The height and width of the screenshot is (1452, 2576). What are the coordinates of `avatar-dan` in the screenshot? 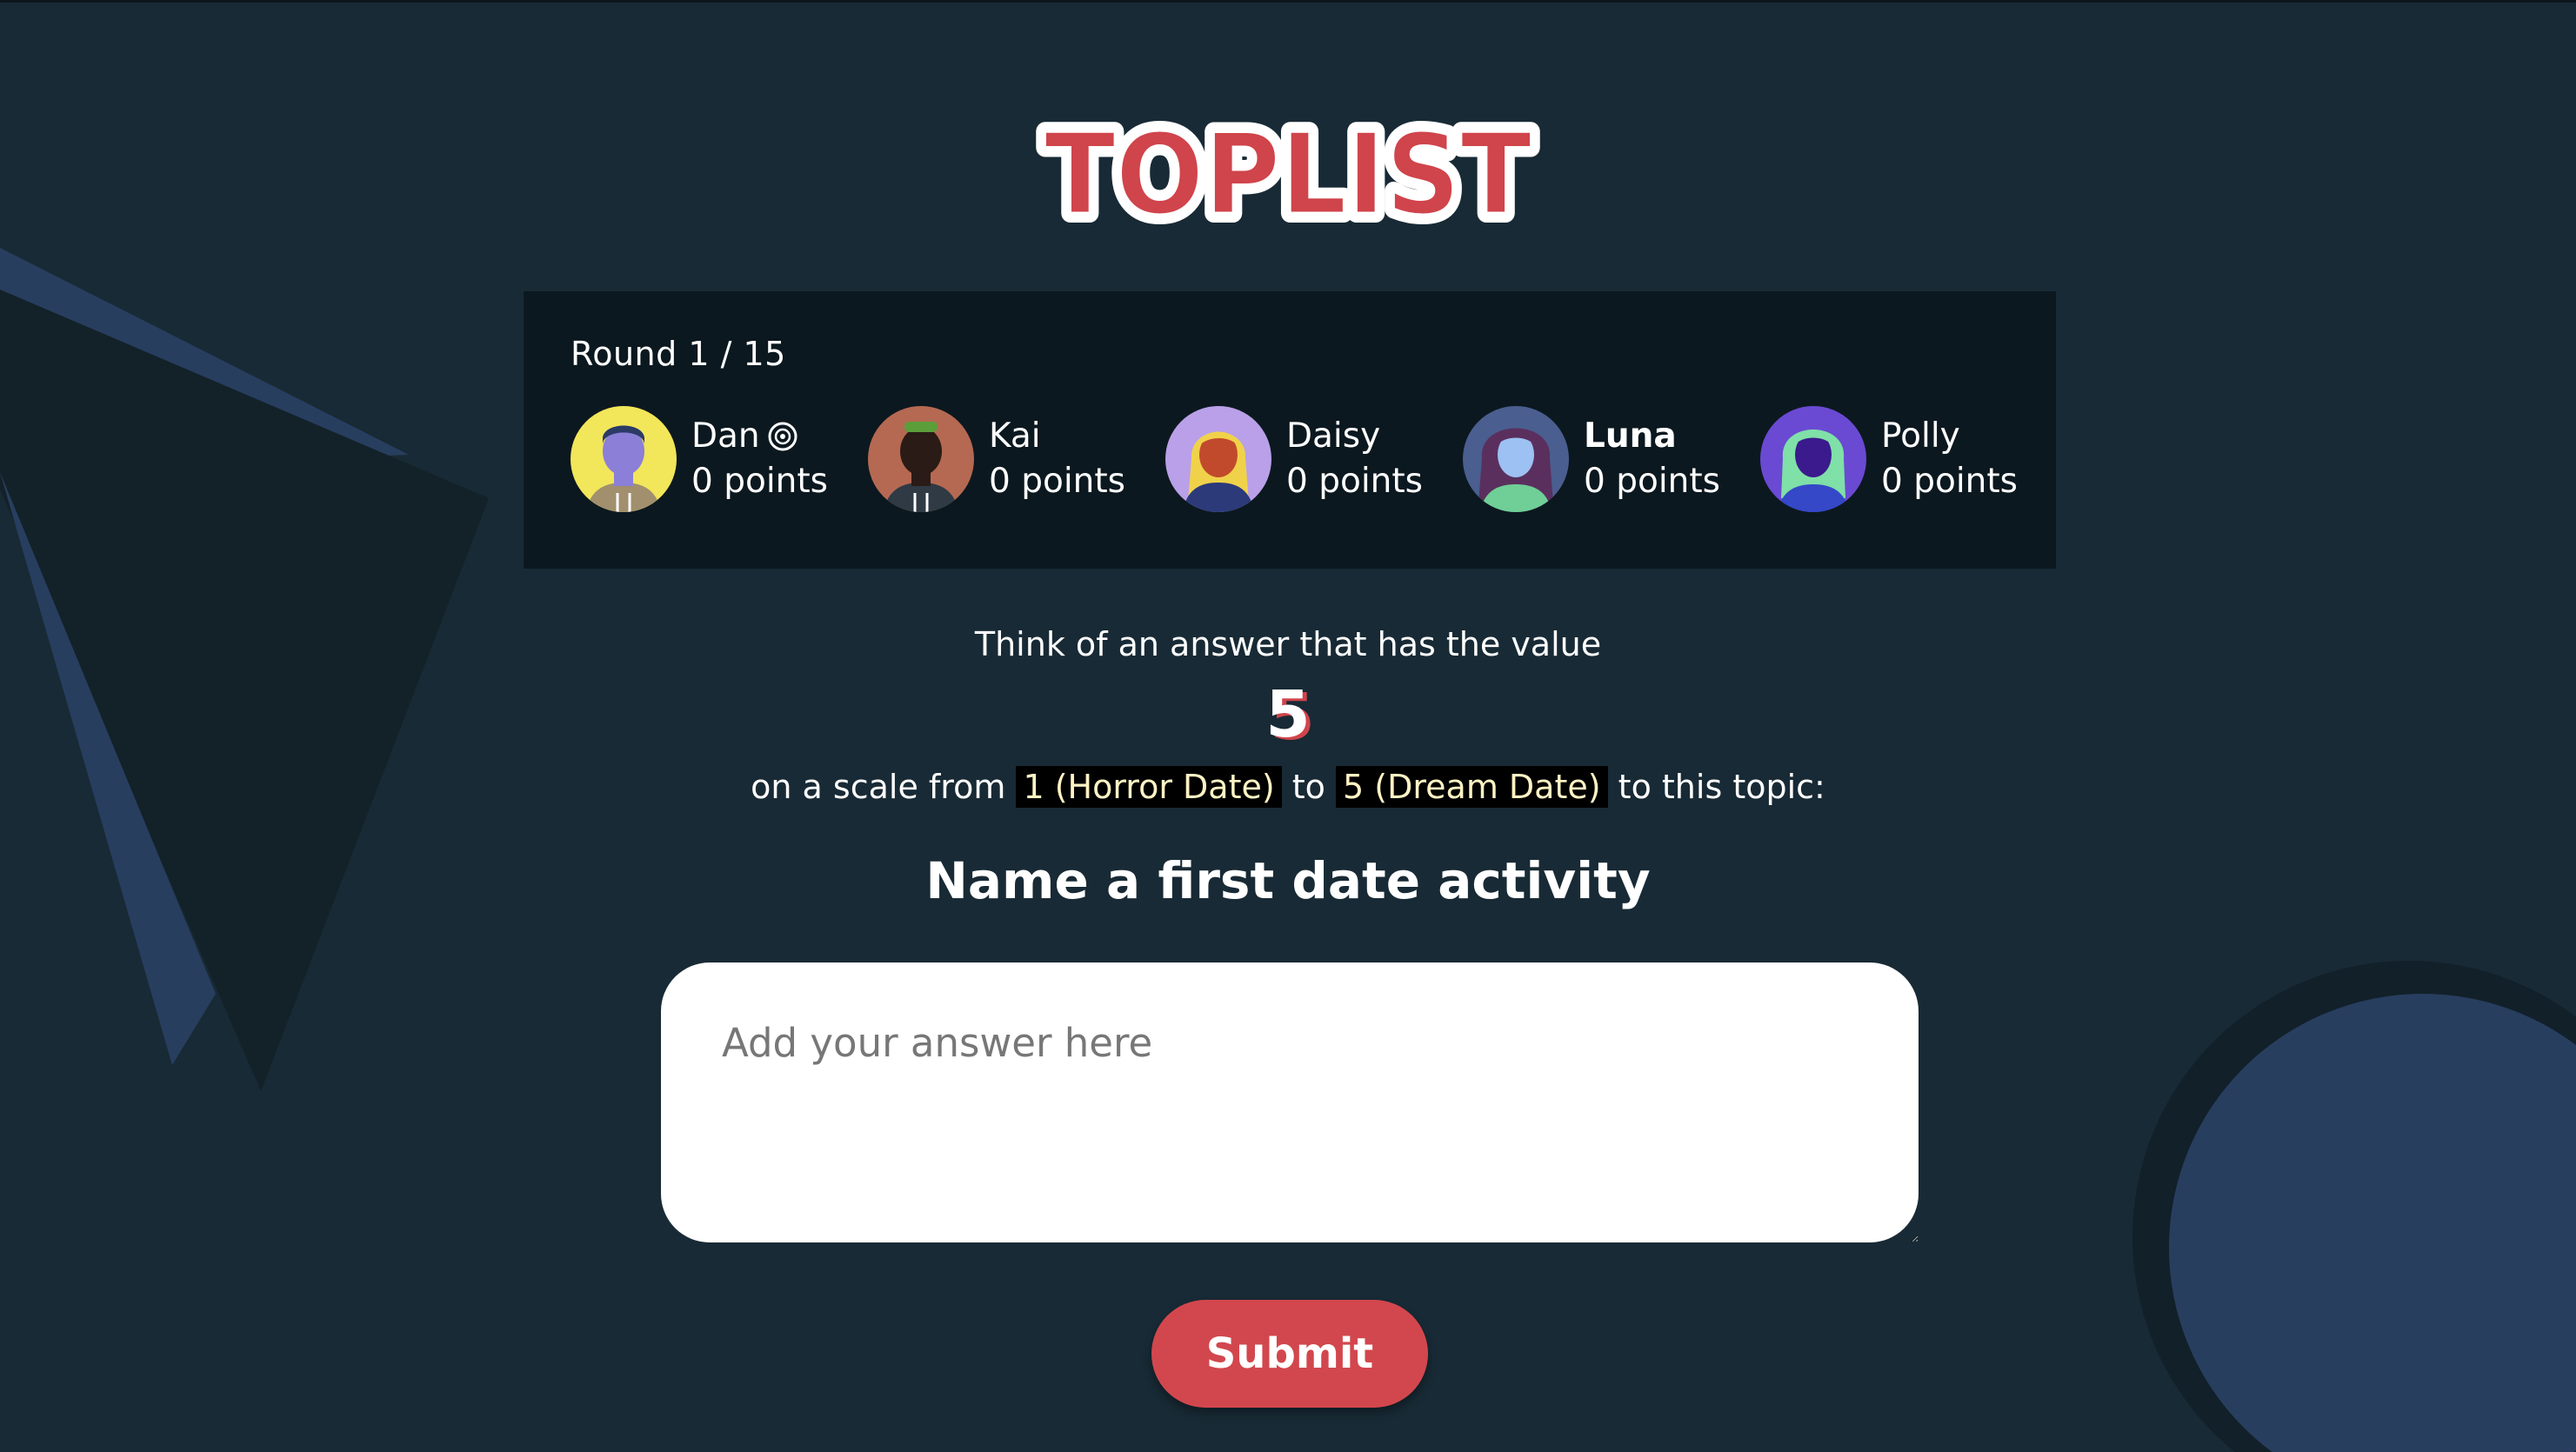 It's located at (624, 459).